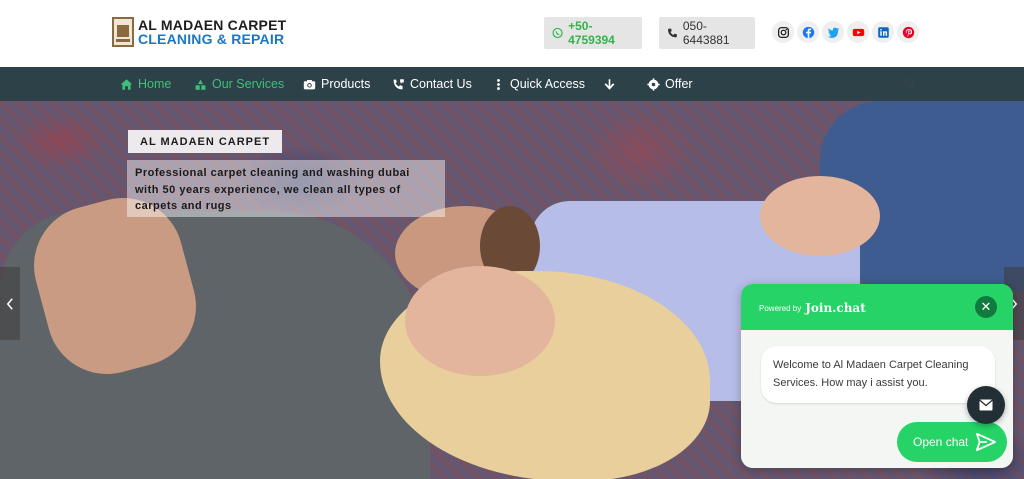 This screenshot has width=1024, height=479. Describe the element at coordinates (498, 84) in the screenshot. I see `vertical-dots-icon` at that location.